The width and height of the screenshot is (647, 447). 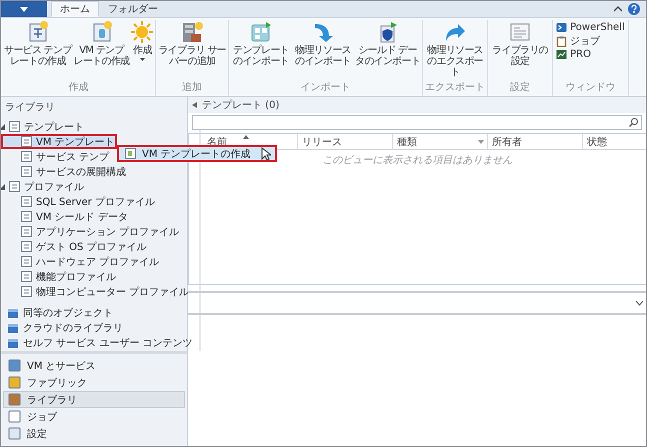 I want to click on nav-item: ライブラリ, so click(x=94, y=399).